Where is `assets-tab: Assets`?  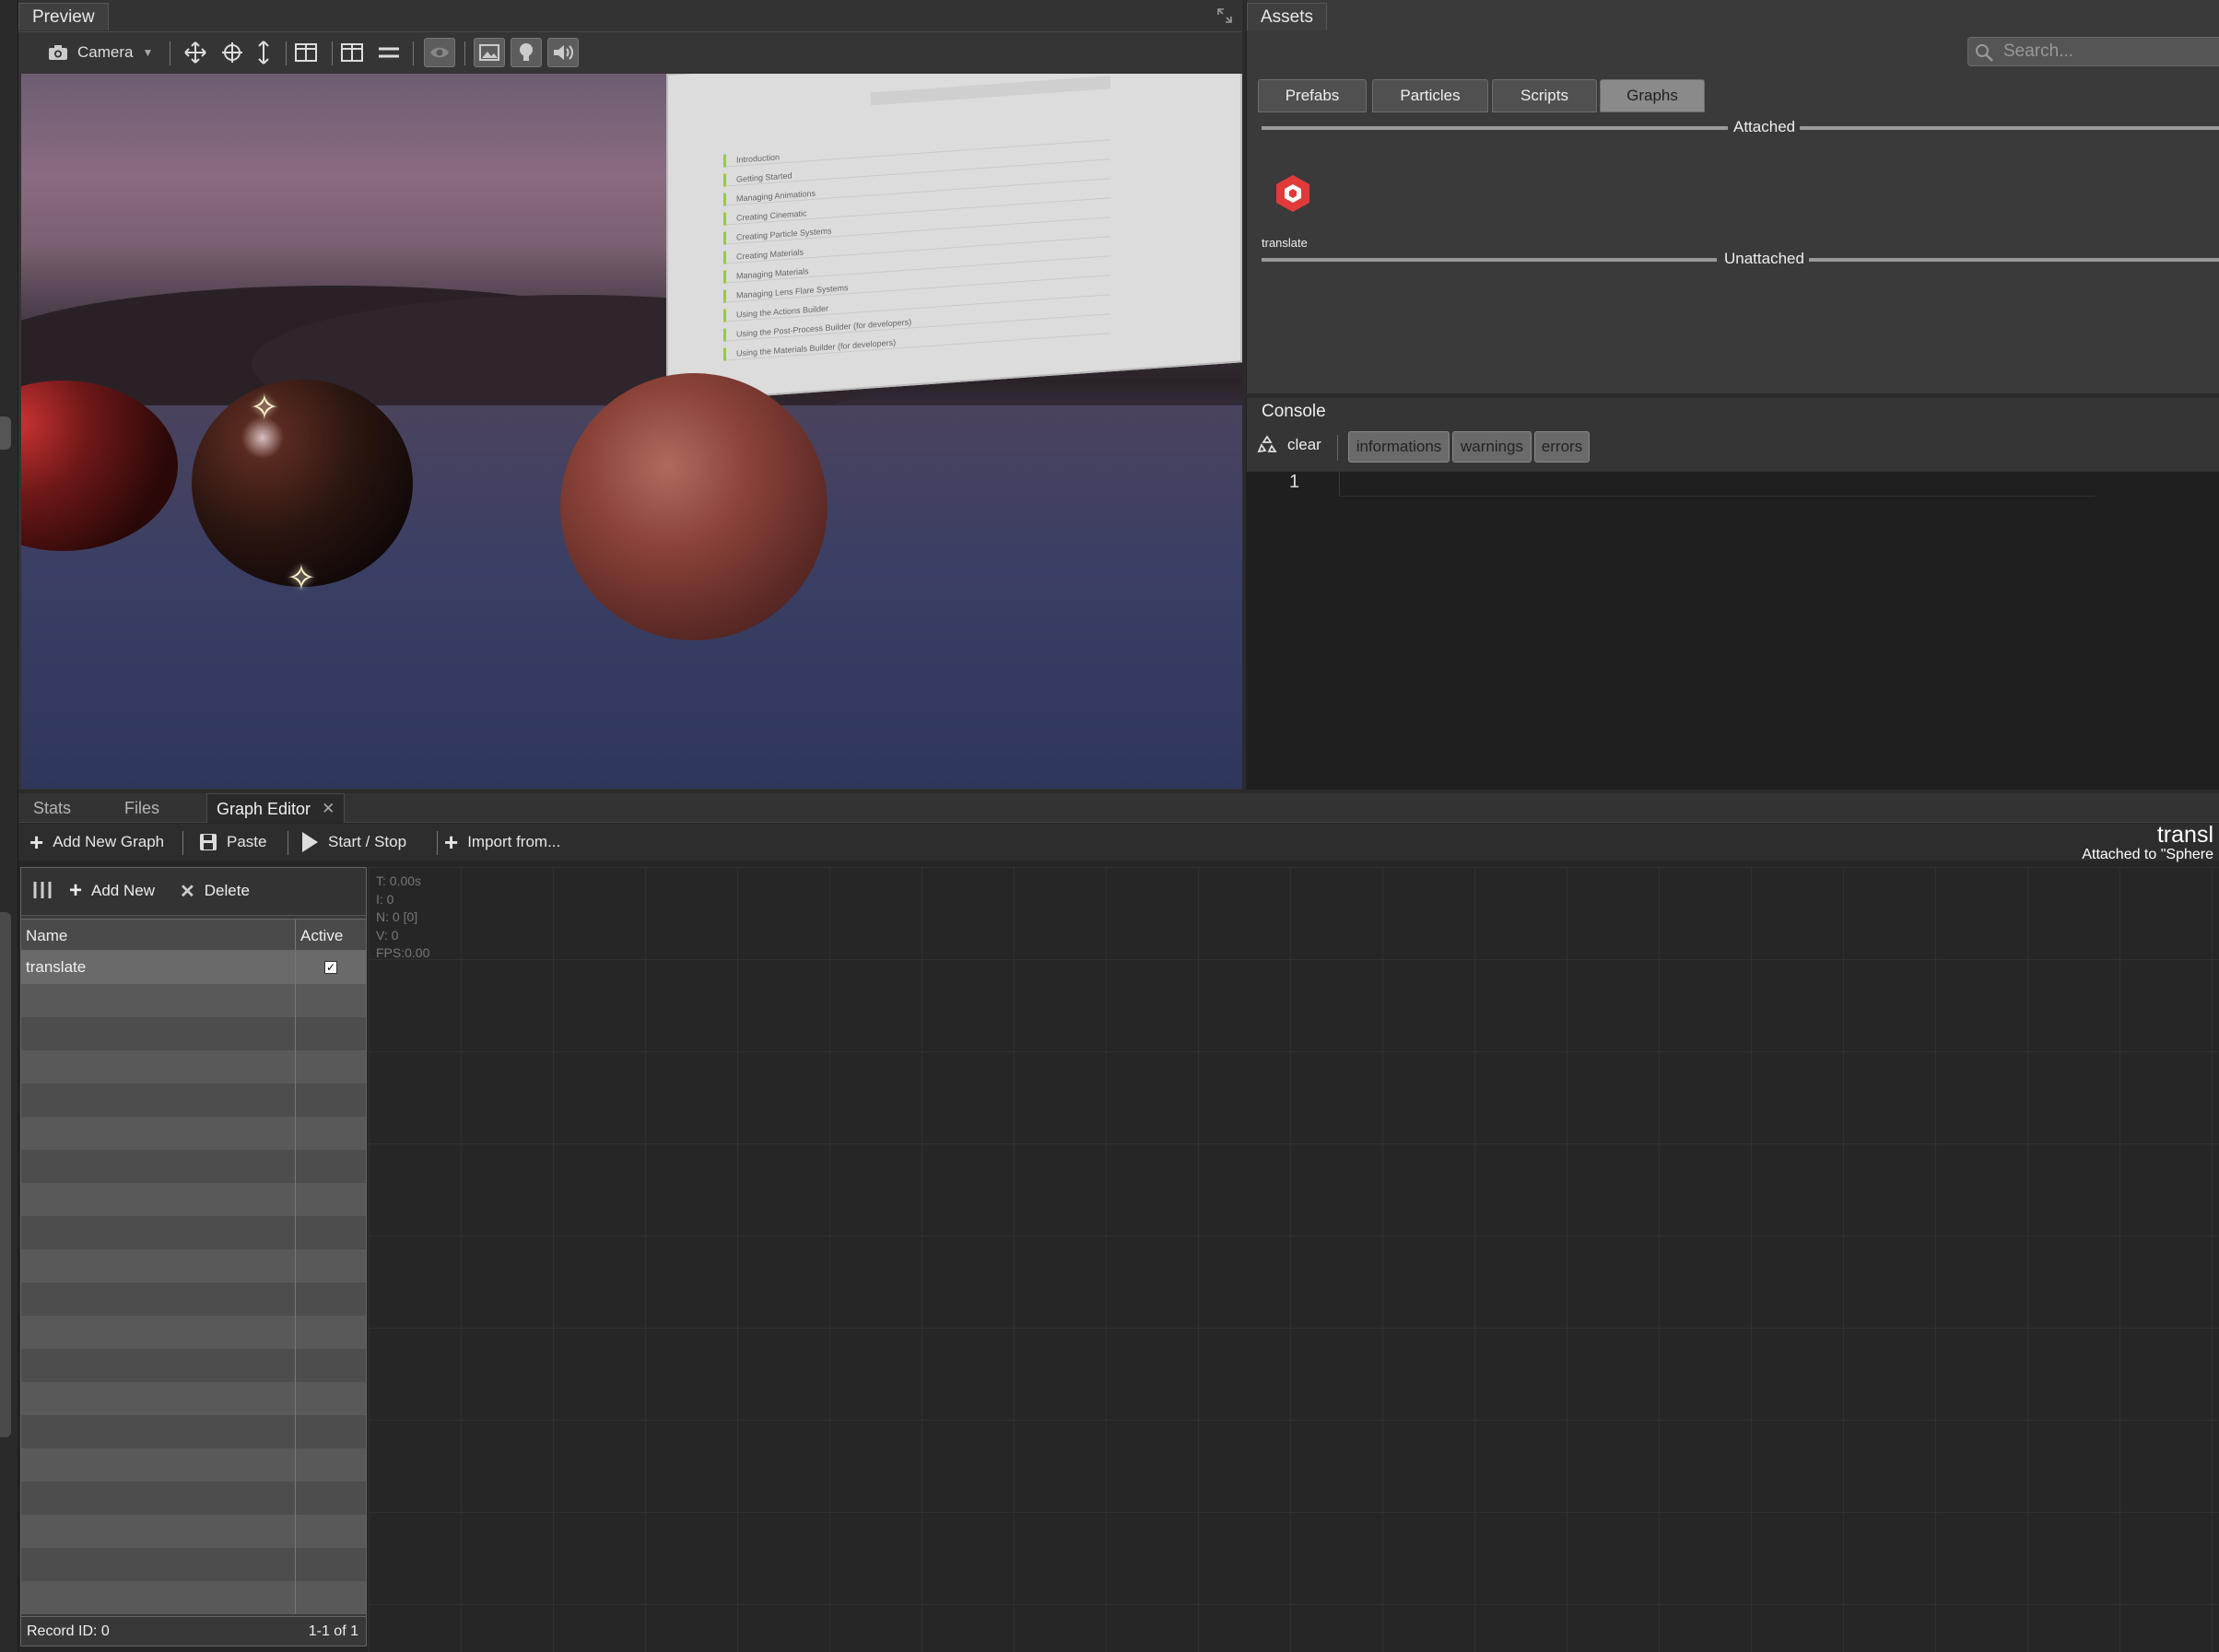 assets-tab: Assets is located at coordinates (1287, 16).